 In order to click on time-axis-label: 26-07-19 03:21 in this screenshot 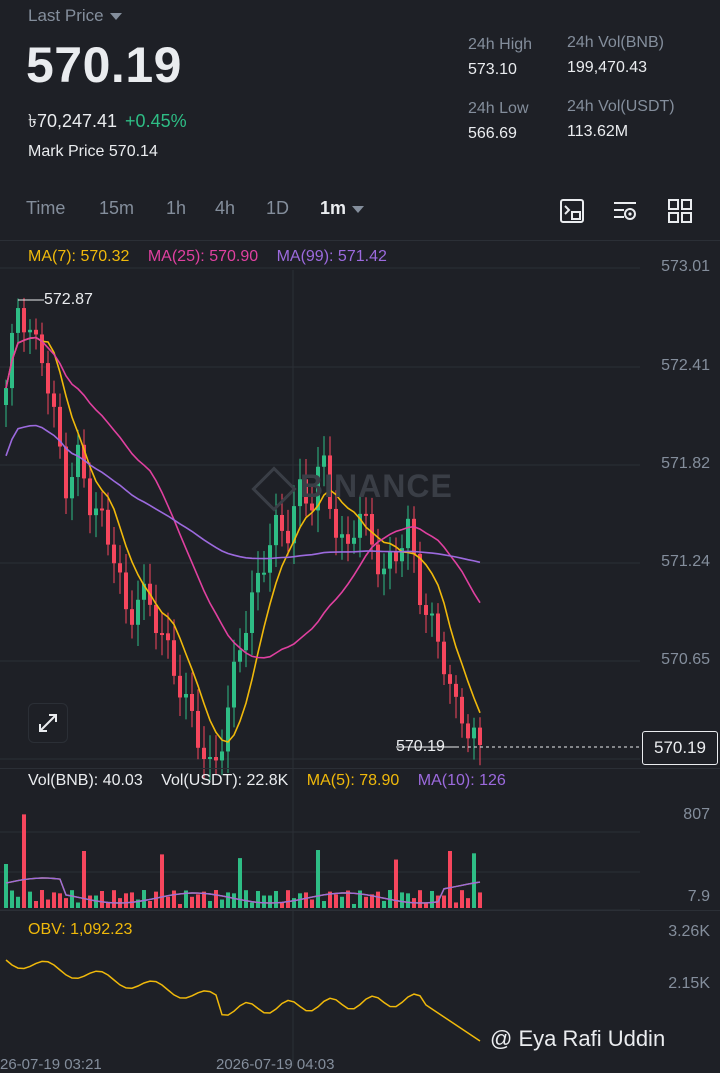, I will do `click(51, 1064)`.